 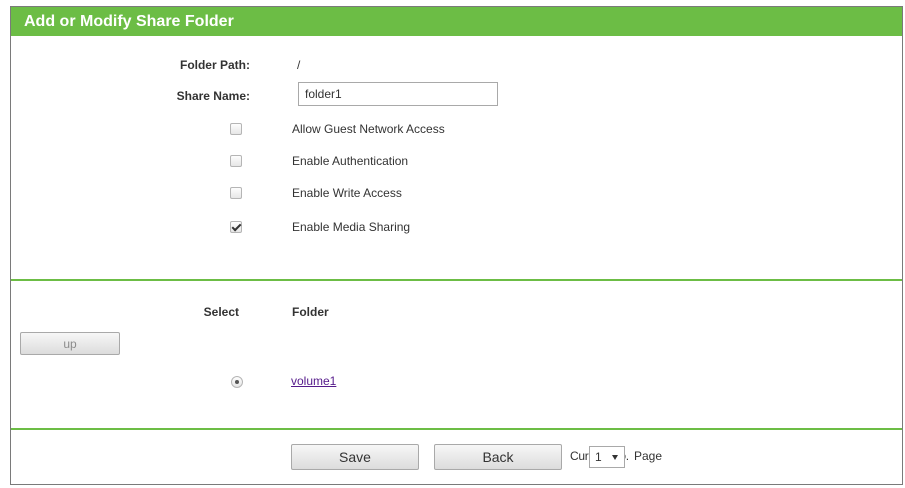 I want to click on guest-network-access-checkbox, so click(x=236, y=129).